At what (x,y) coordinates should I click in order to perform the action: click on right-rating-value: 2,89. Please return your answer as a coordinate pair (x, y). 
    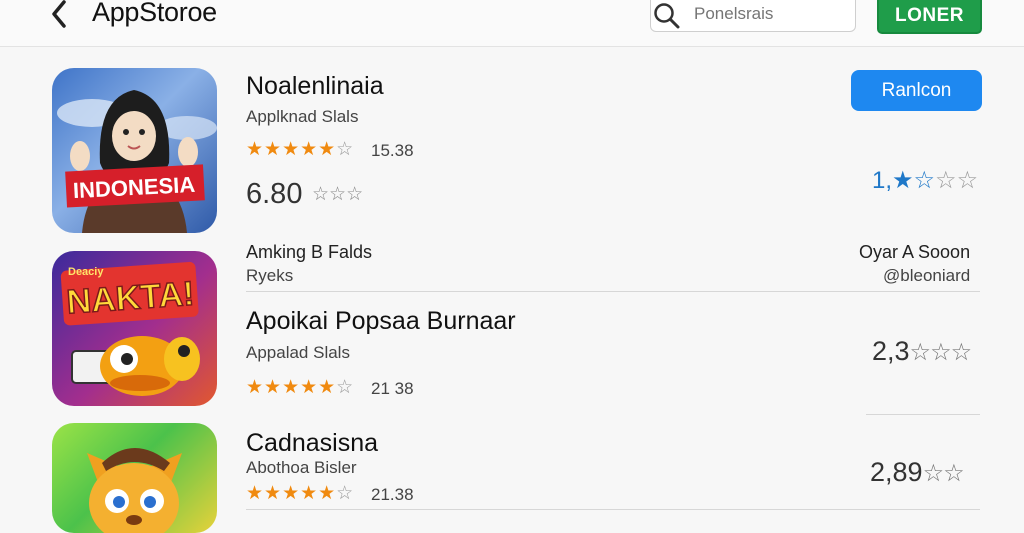
    Looking at the image, I should click on (896, 472).